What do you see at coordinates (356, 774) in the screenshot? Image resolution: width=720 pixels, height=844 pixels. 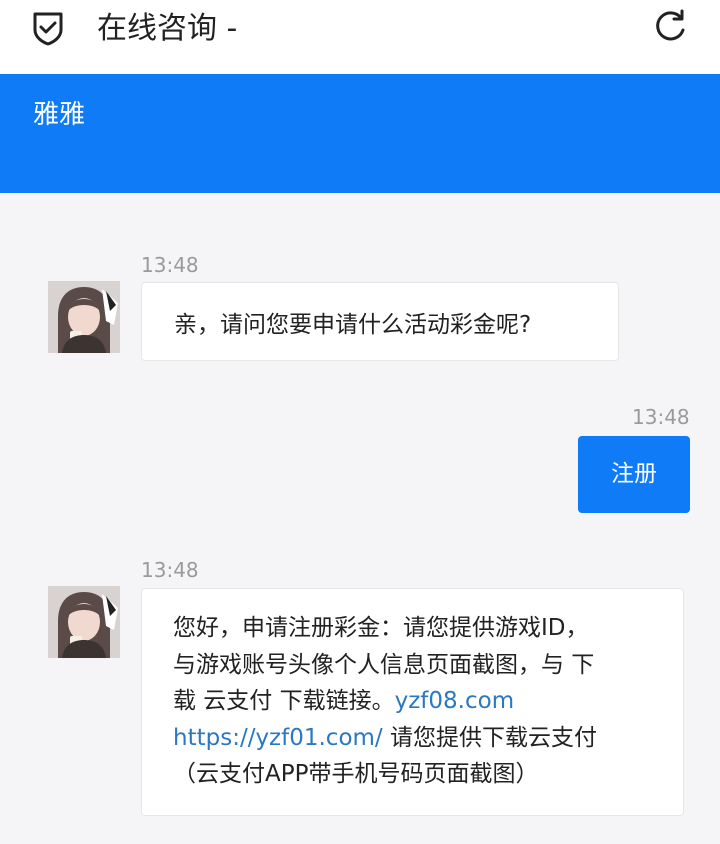 I see `message-line: （云支付APP带手机号码页面截图）` at bounding box center [356, 774].